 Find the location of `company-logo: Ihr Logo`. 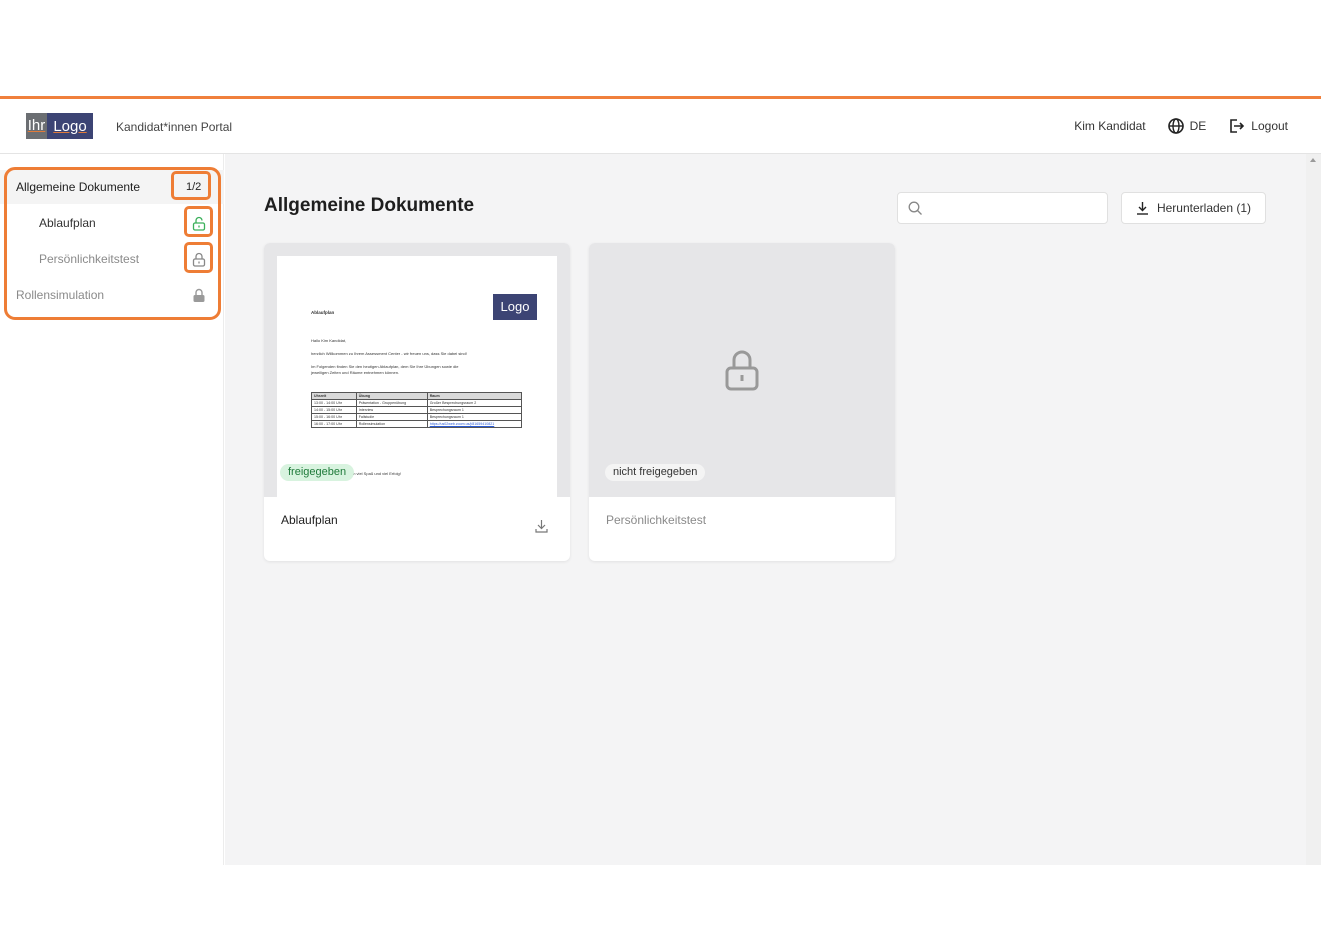

company-logo: Ihr Logo is located at coordinates (59, 126).